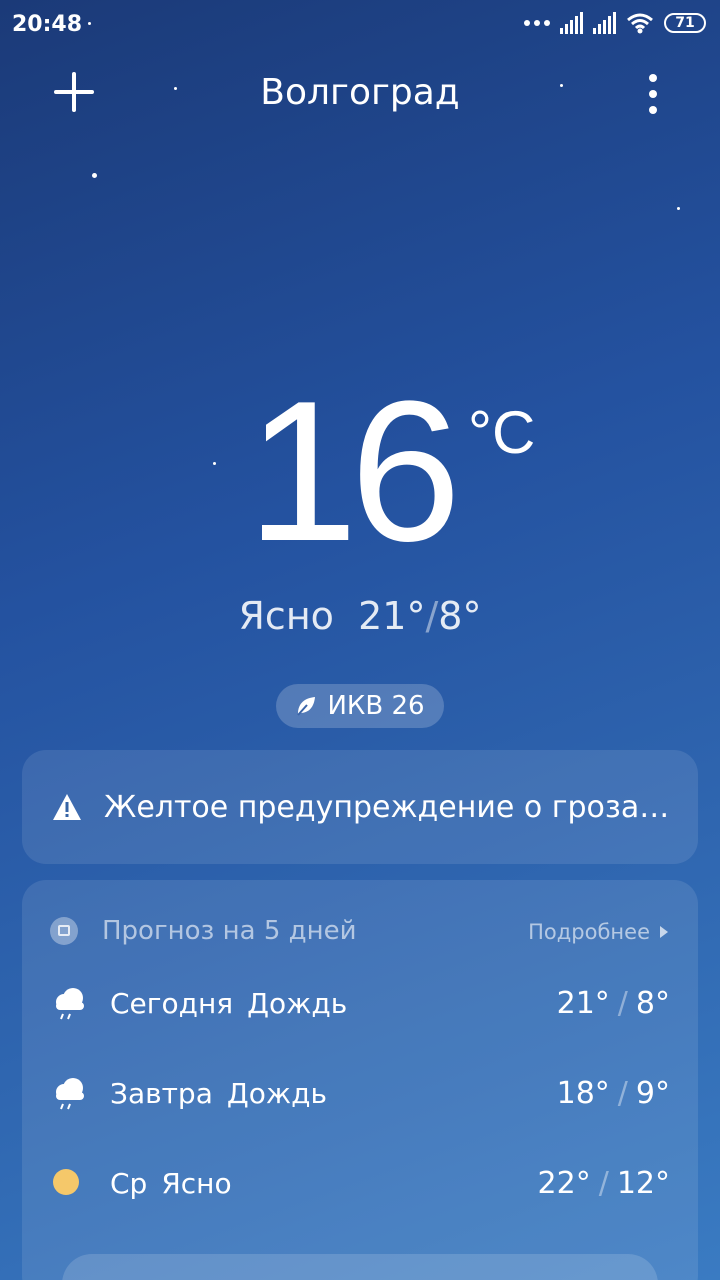  I want to click on forecast-low: 12°, so click(643, 1183).